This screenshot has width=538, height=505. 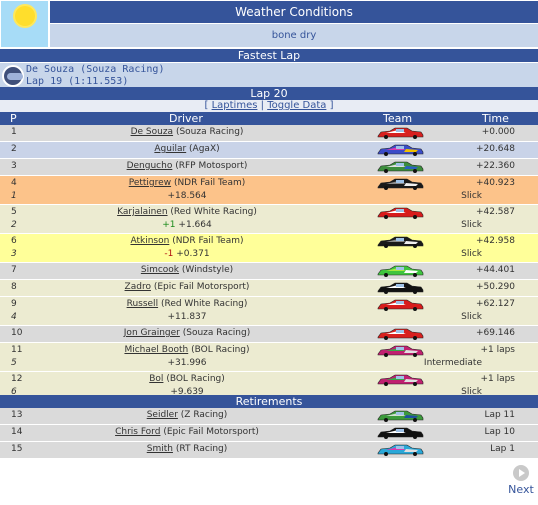 What do you see at coordinates (235, 105) in the screenshot?
I see `laptimes-link: Laptimes` at bounding box center [235, 105].